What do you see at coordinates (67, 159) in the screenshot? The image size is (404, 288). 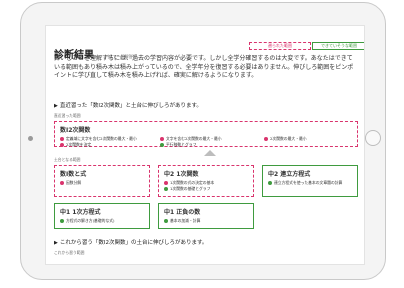 I see `section2-label: 土台となる範囲` at bounding box center [67, 159].